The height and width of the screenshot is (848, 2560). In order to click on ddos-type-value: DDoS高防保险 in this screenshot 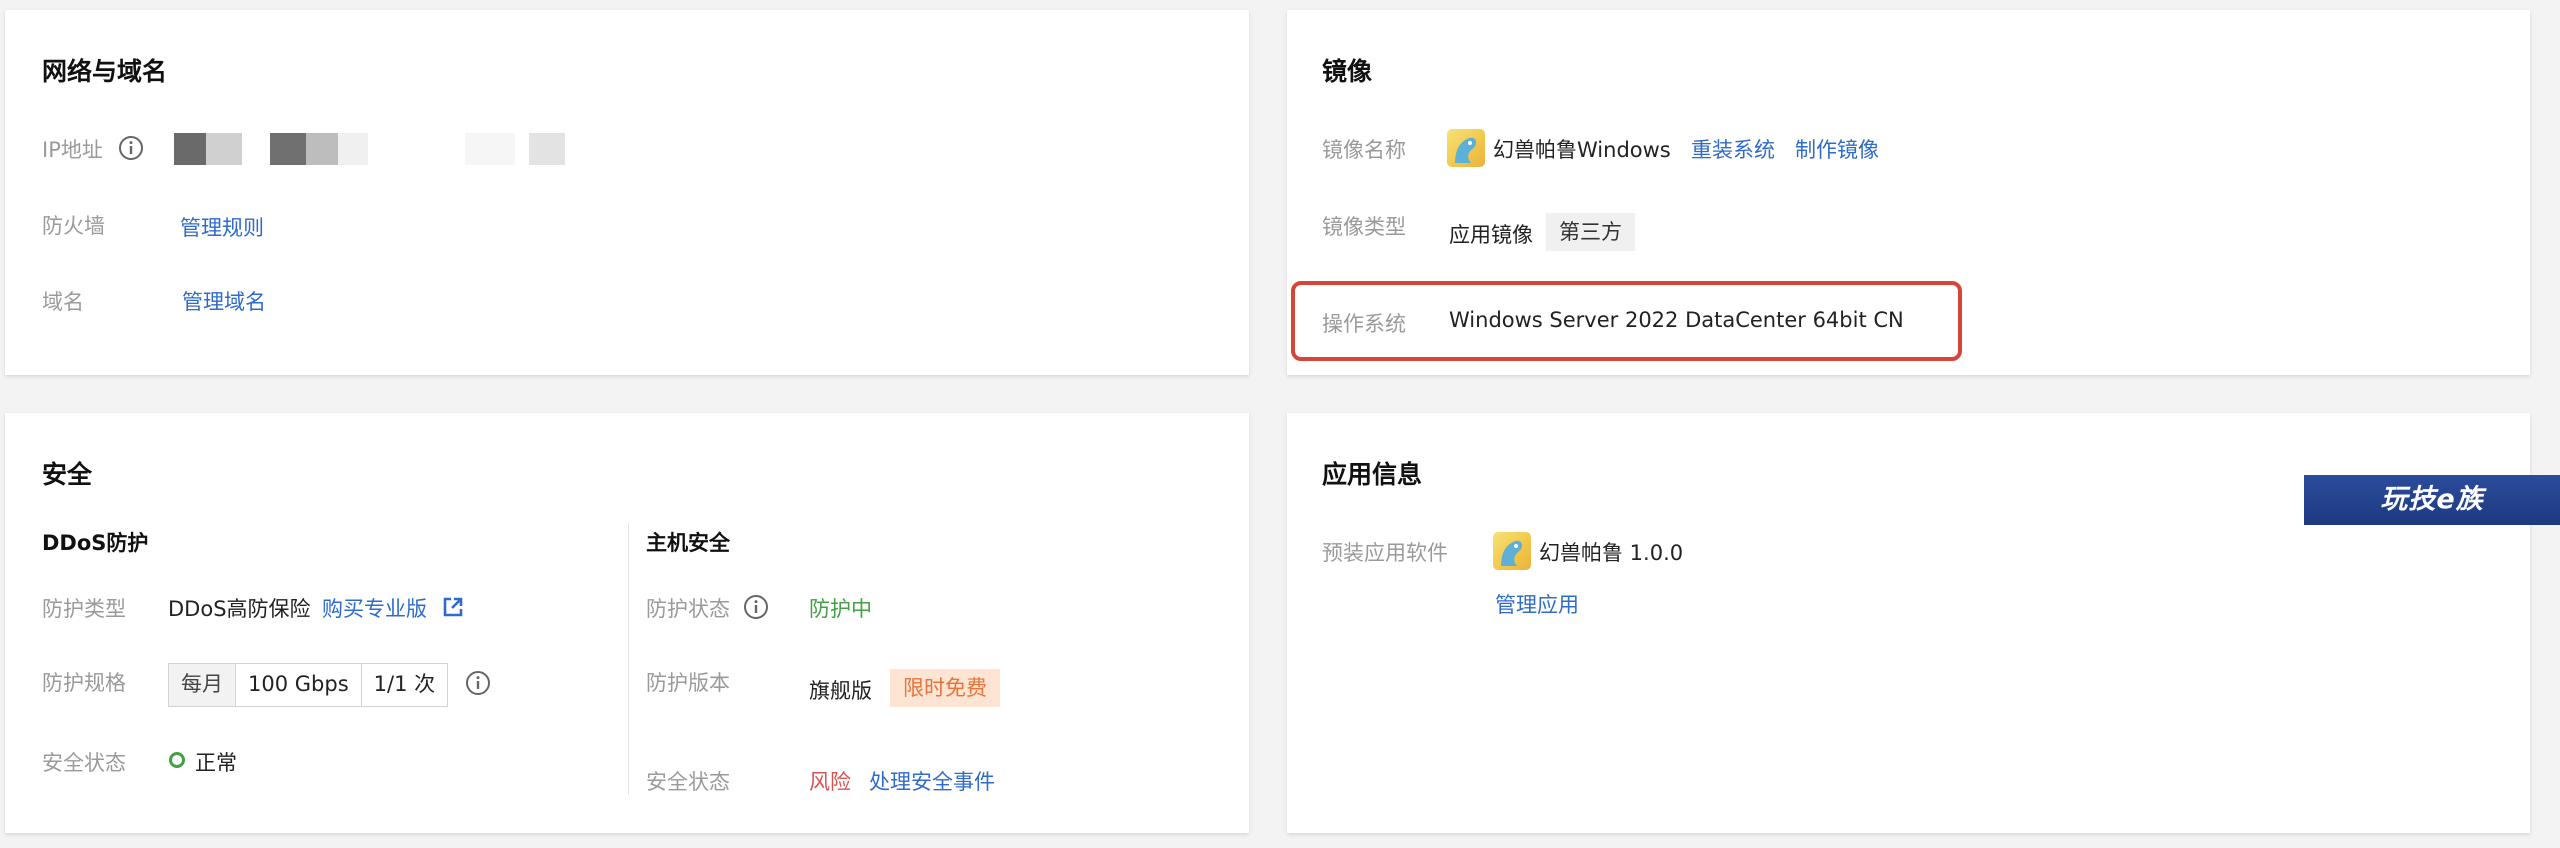, I will do `click(239, 609)`.